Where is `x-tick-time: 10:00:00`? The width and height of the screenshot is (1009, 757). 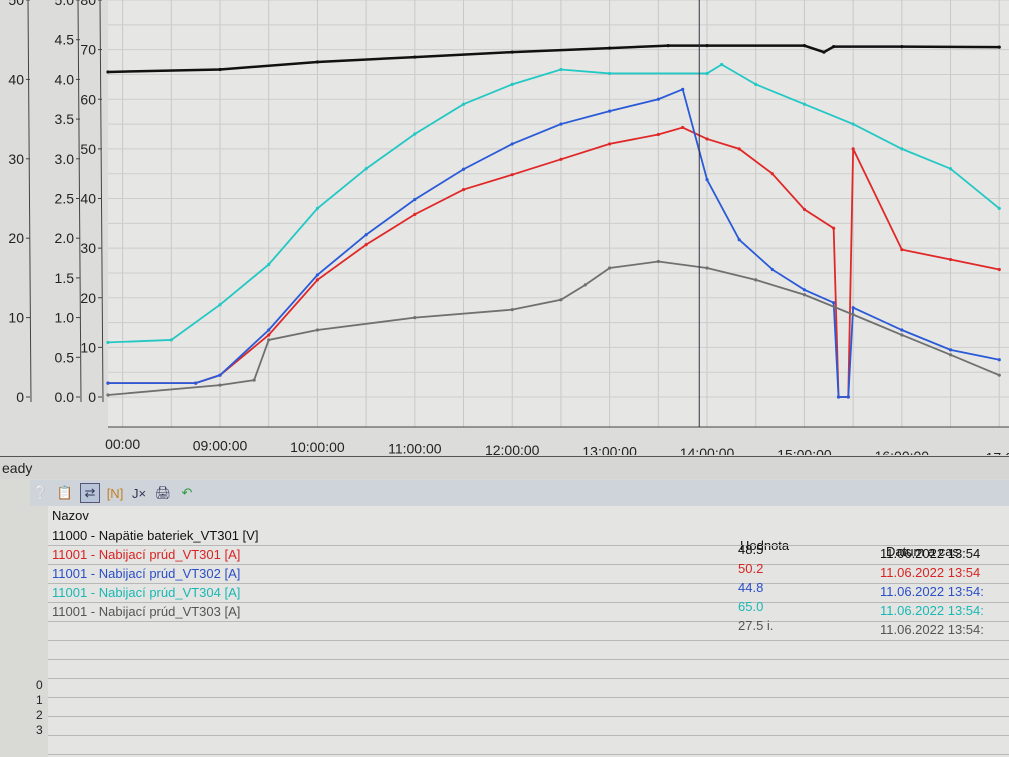
x-tick-time: 10:00:00 is located at coordinates (317, 447).